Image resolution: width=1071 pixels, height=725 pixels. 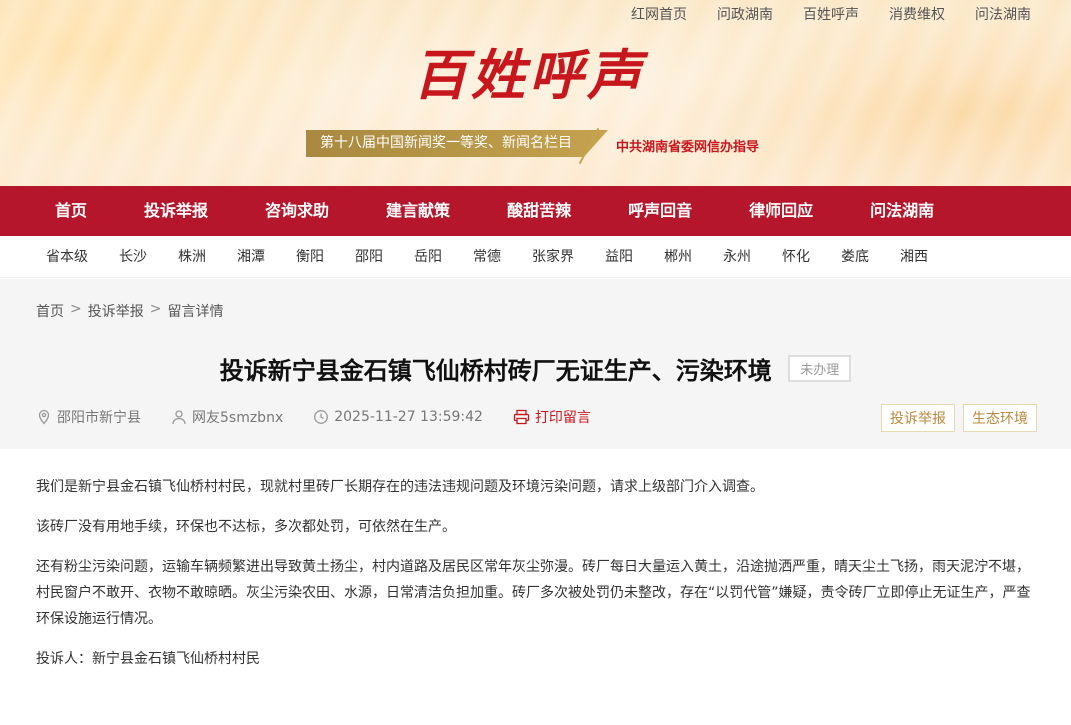 What do you see at coordinates (678, 256) in the screenshot?
I see `city-nav-chenzhou: 郴州` at bounding box center [678, 256].